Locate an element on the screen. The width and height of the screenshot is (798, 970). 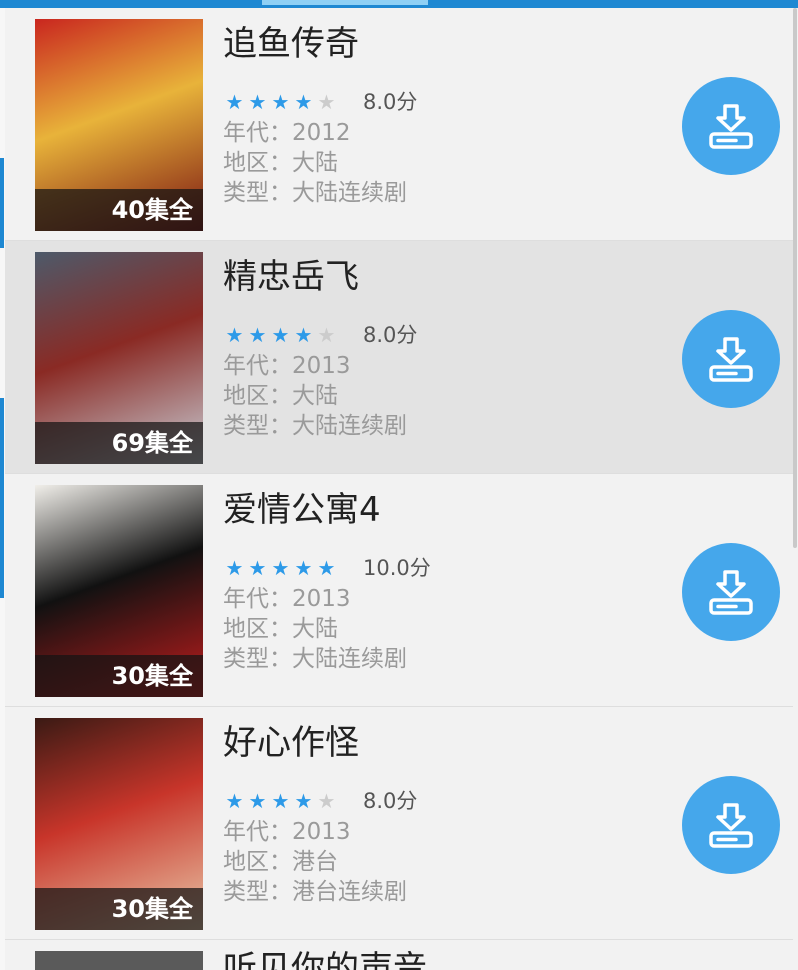
item-title: 好心作怪 is located at coordinates (291, 743).